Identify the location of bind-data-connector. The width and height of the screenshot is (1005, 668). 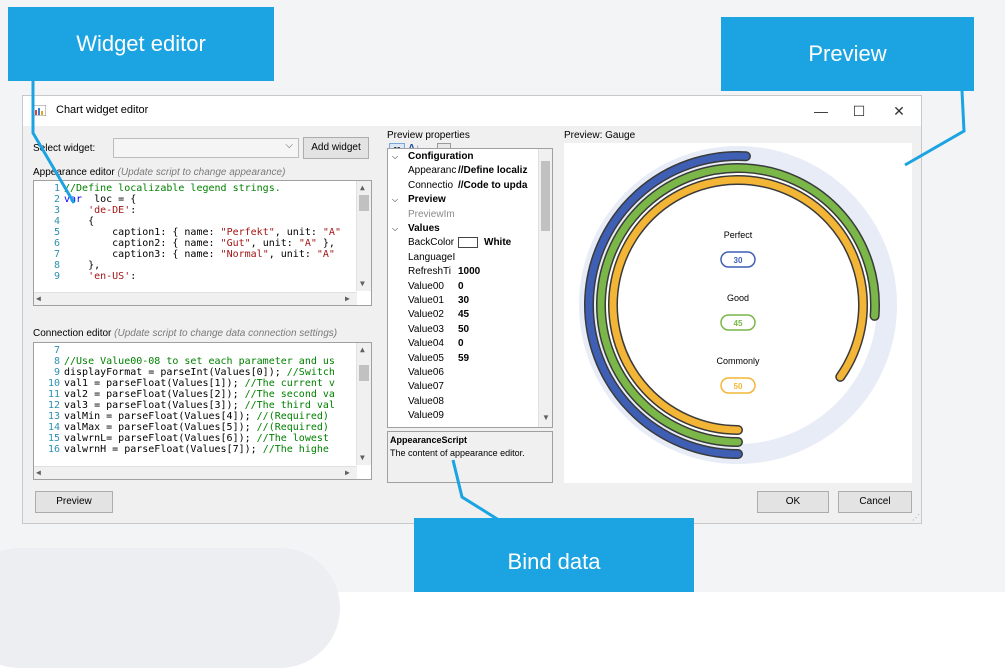
(477, 491).